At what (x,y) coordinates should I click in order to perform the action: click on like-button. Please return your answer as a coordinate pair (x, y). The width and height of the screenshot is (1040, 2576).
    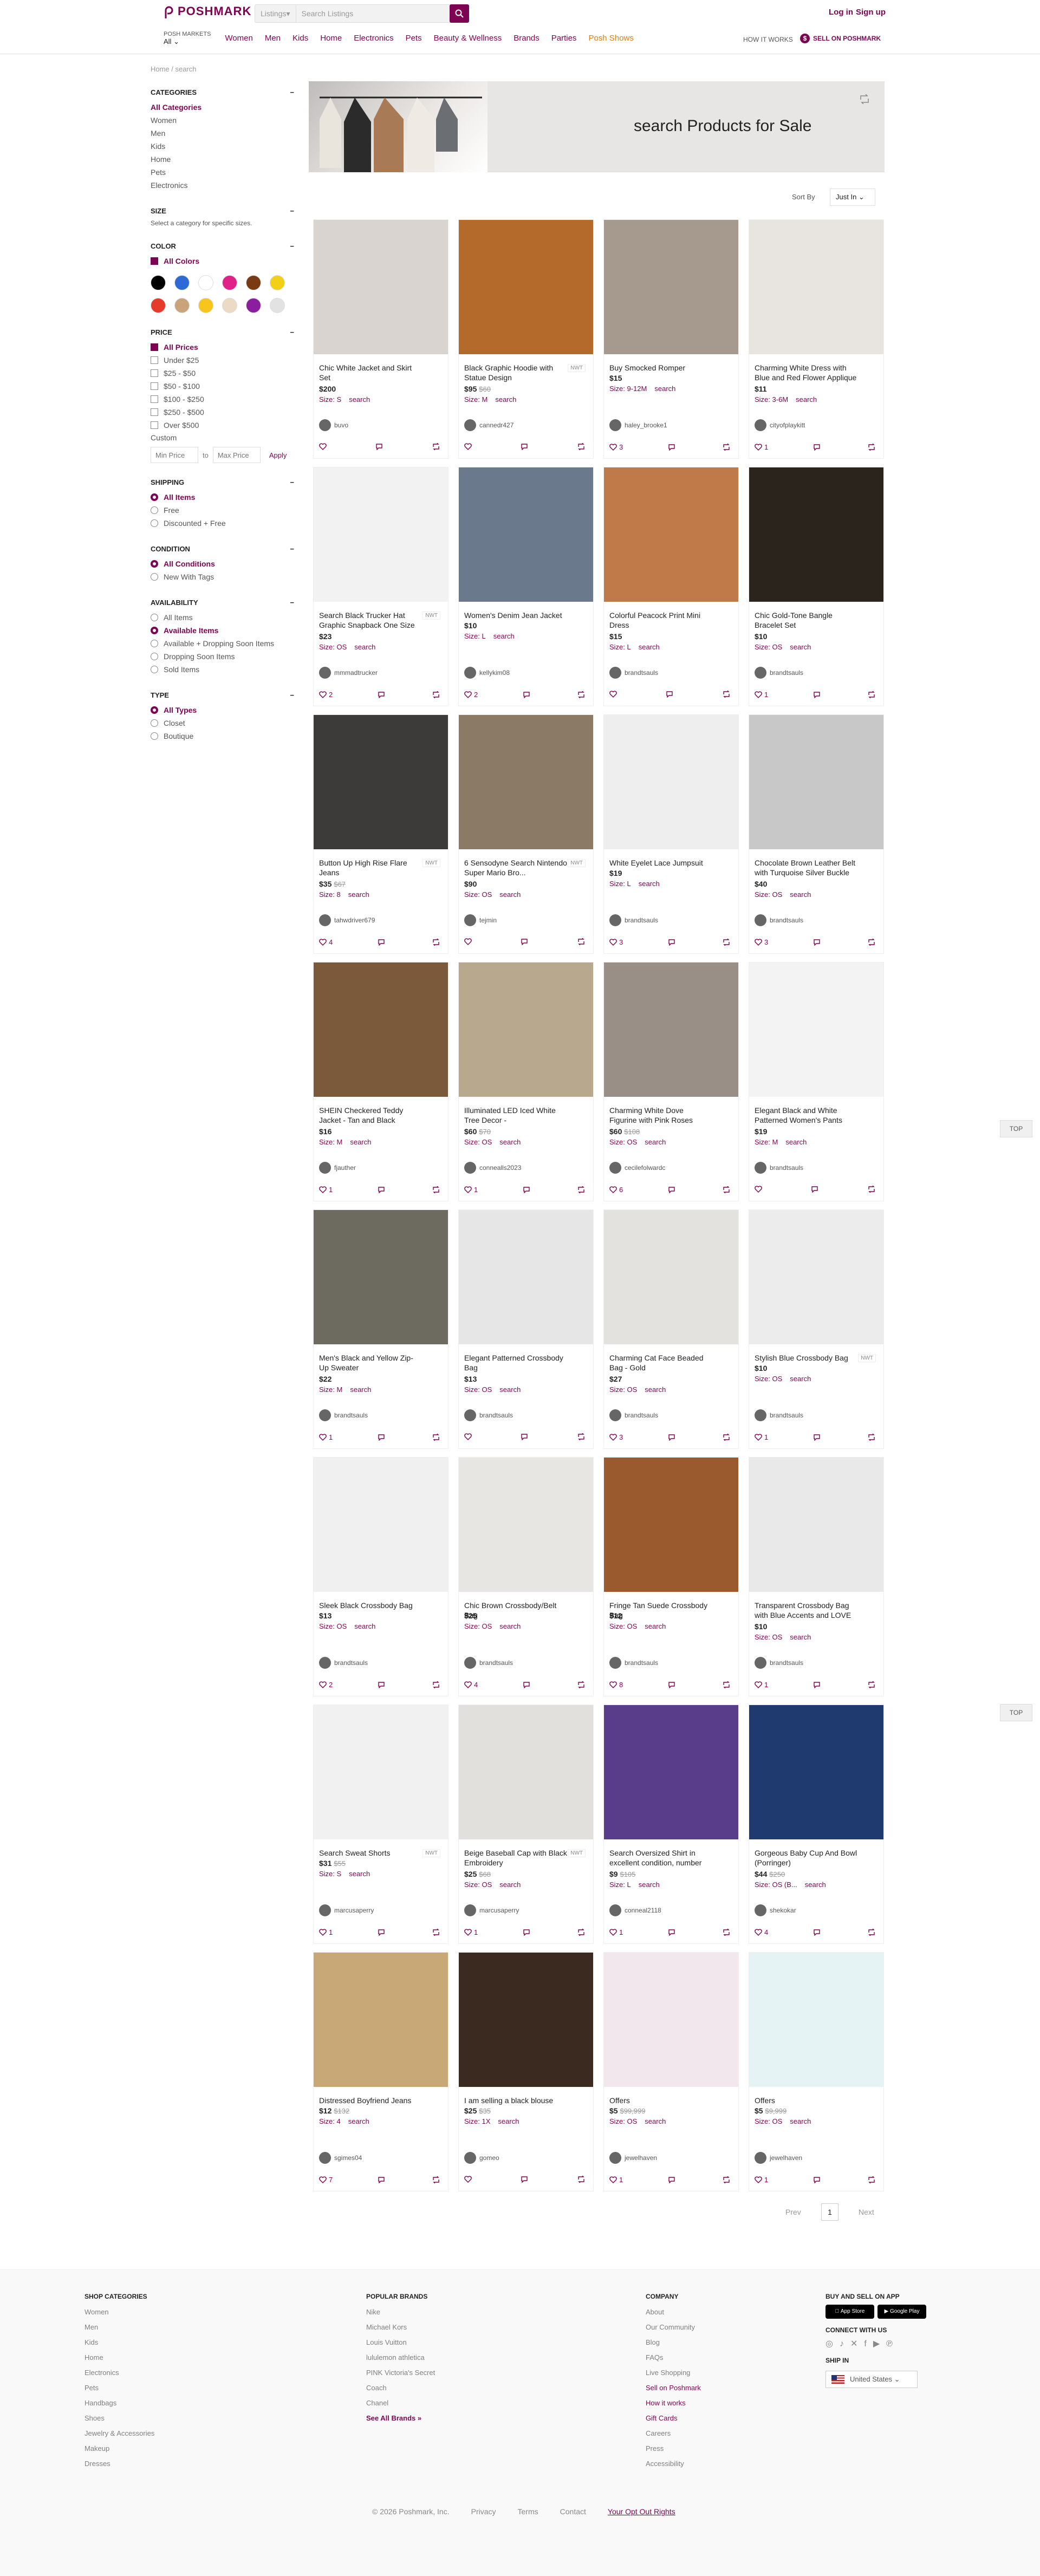
    Looking at the image, I should click on (614, 694).